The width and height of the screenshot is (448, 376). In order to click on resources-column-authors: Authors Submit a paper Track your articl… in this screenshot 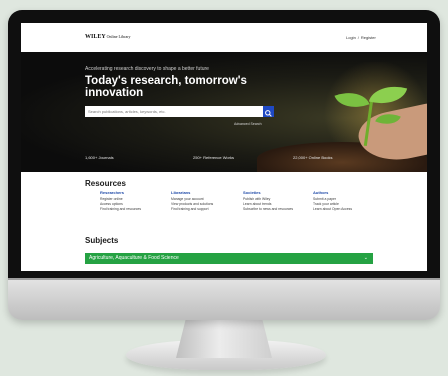, I will do `click(346, 201)`.